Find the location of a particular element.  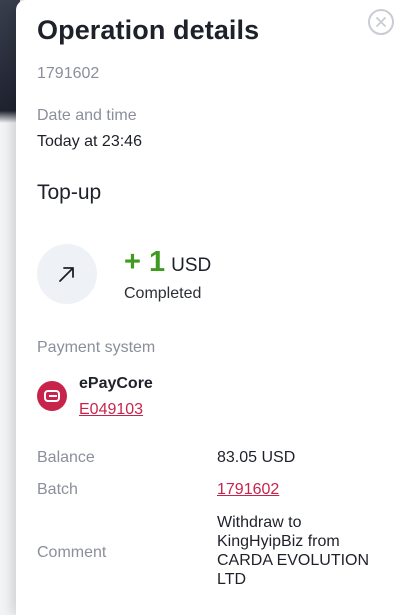

page-title: Operation details is located at coordinates (148, 30).